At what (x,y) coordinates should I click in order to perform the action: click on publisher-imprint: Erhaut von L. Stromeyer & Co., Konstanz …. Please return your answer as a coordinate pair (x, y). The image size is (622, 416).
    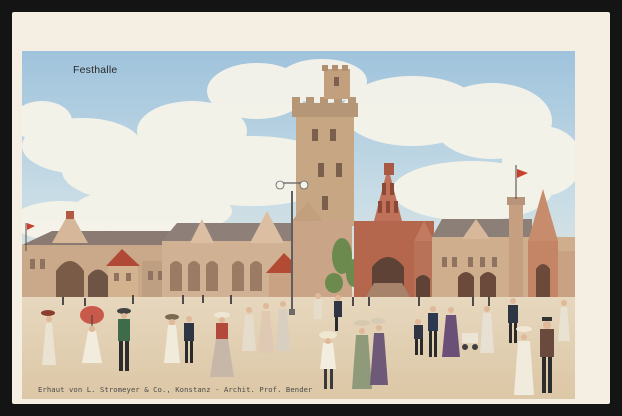
    Looking at the image, I should click on (175, 389).